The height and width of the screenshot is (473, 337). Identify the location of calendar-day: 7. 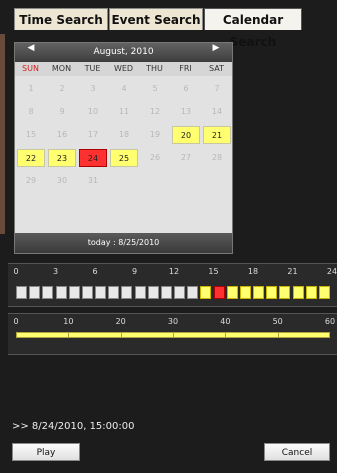
(217, 89).